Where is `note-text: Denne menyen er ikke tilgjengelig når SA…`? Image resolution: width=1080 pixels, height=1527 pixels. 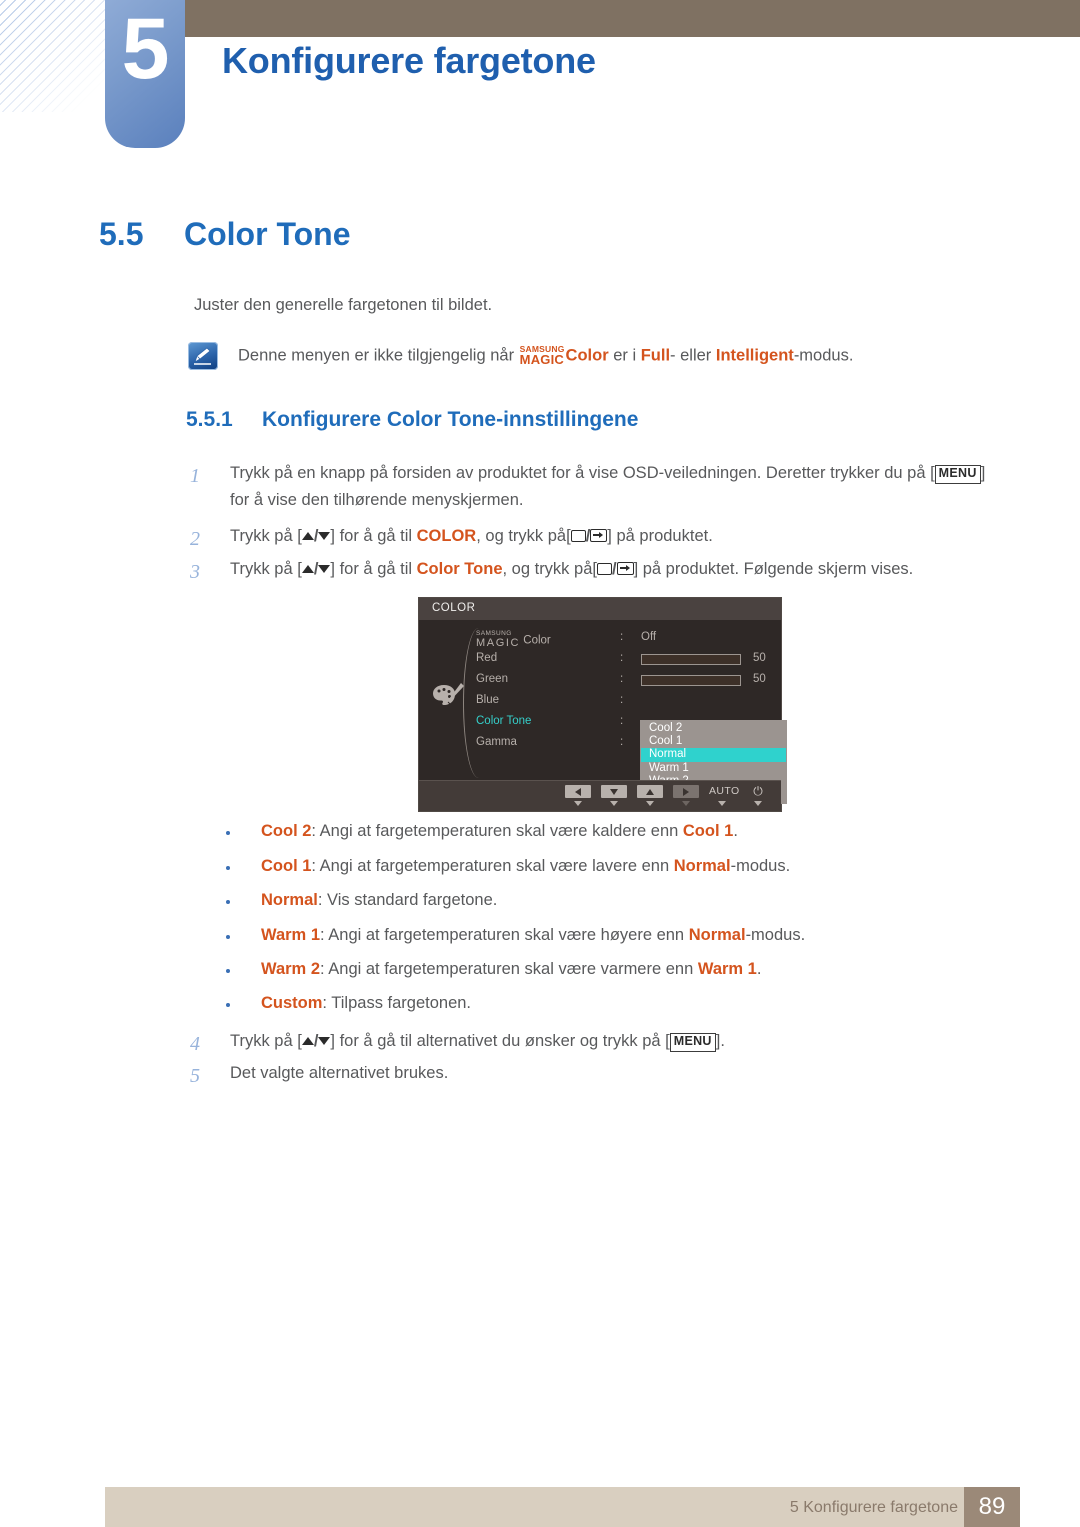
note-text: Denne menyen er ikke tilgjengelig når SA… is located at coordinates (545, 355).